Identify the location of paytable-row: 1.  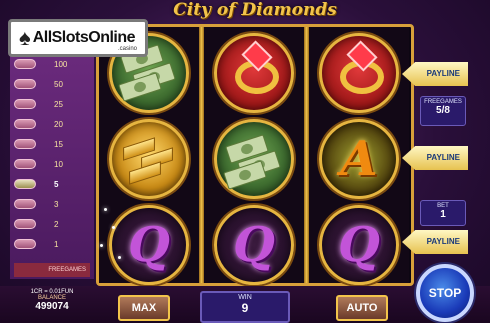
(52, 244).